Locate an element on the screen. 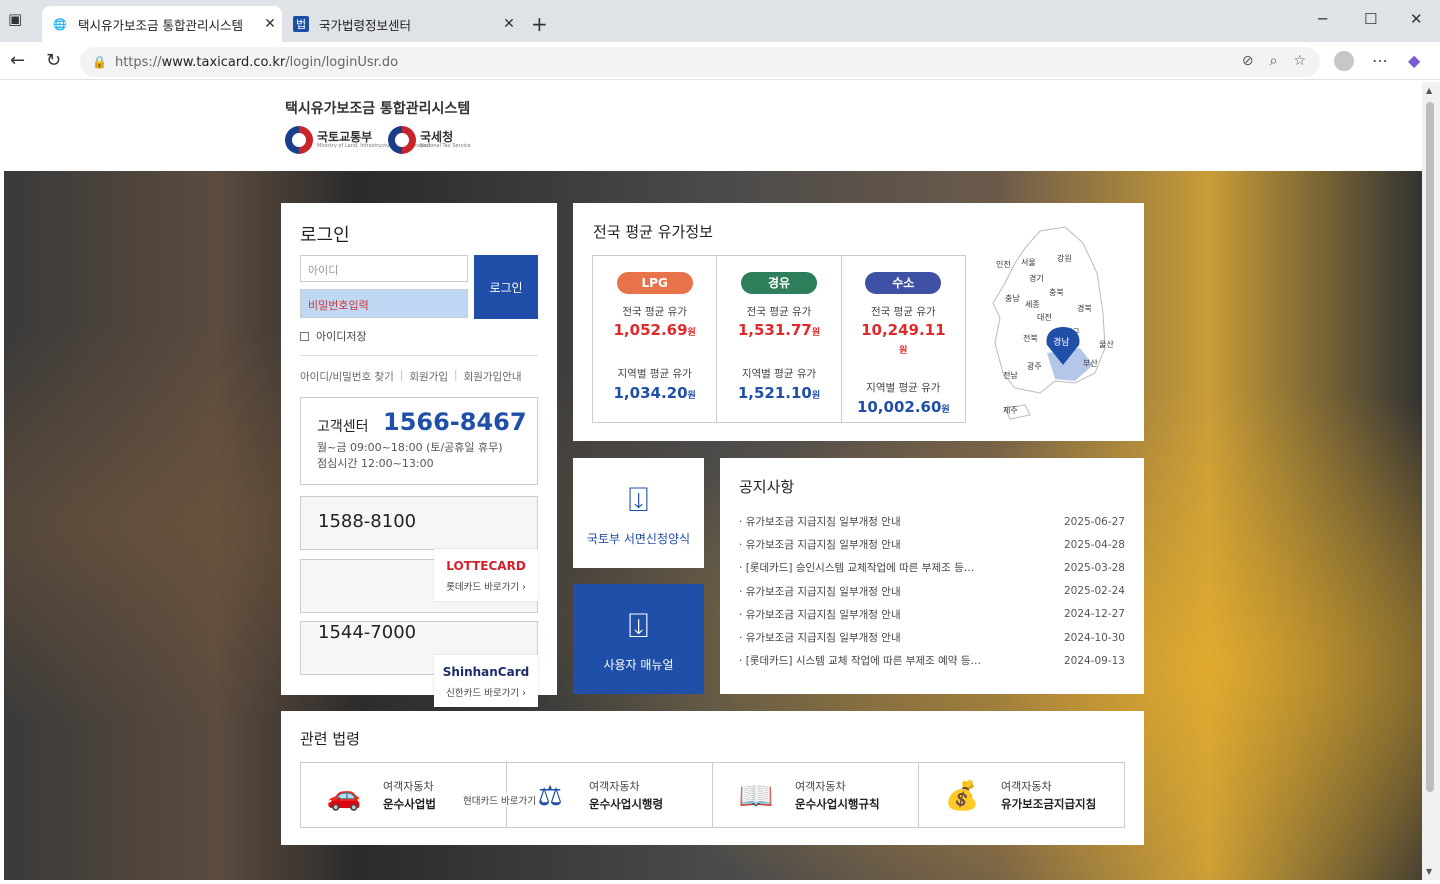 The height and width of the screenshot is (884, 1440). notice-item: 유가보조금 지급지침 일부개정 안내 2025-04-28 is located at coordinates (932, 544).